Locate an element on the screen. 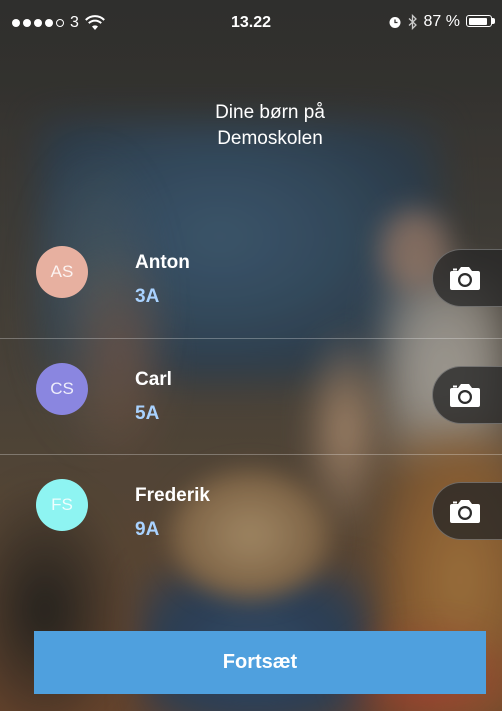 This screenshot has height=711, width=502. status-bar: 3 13.22 87 % is located at coordinates (251, 22).